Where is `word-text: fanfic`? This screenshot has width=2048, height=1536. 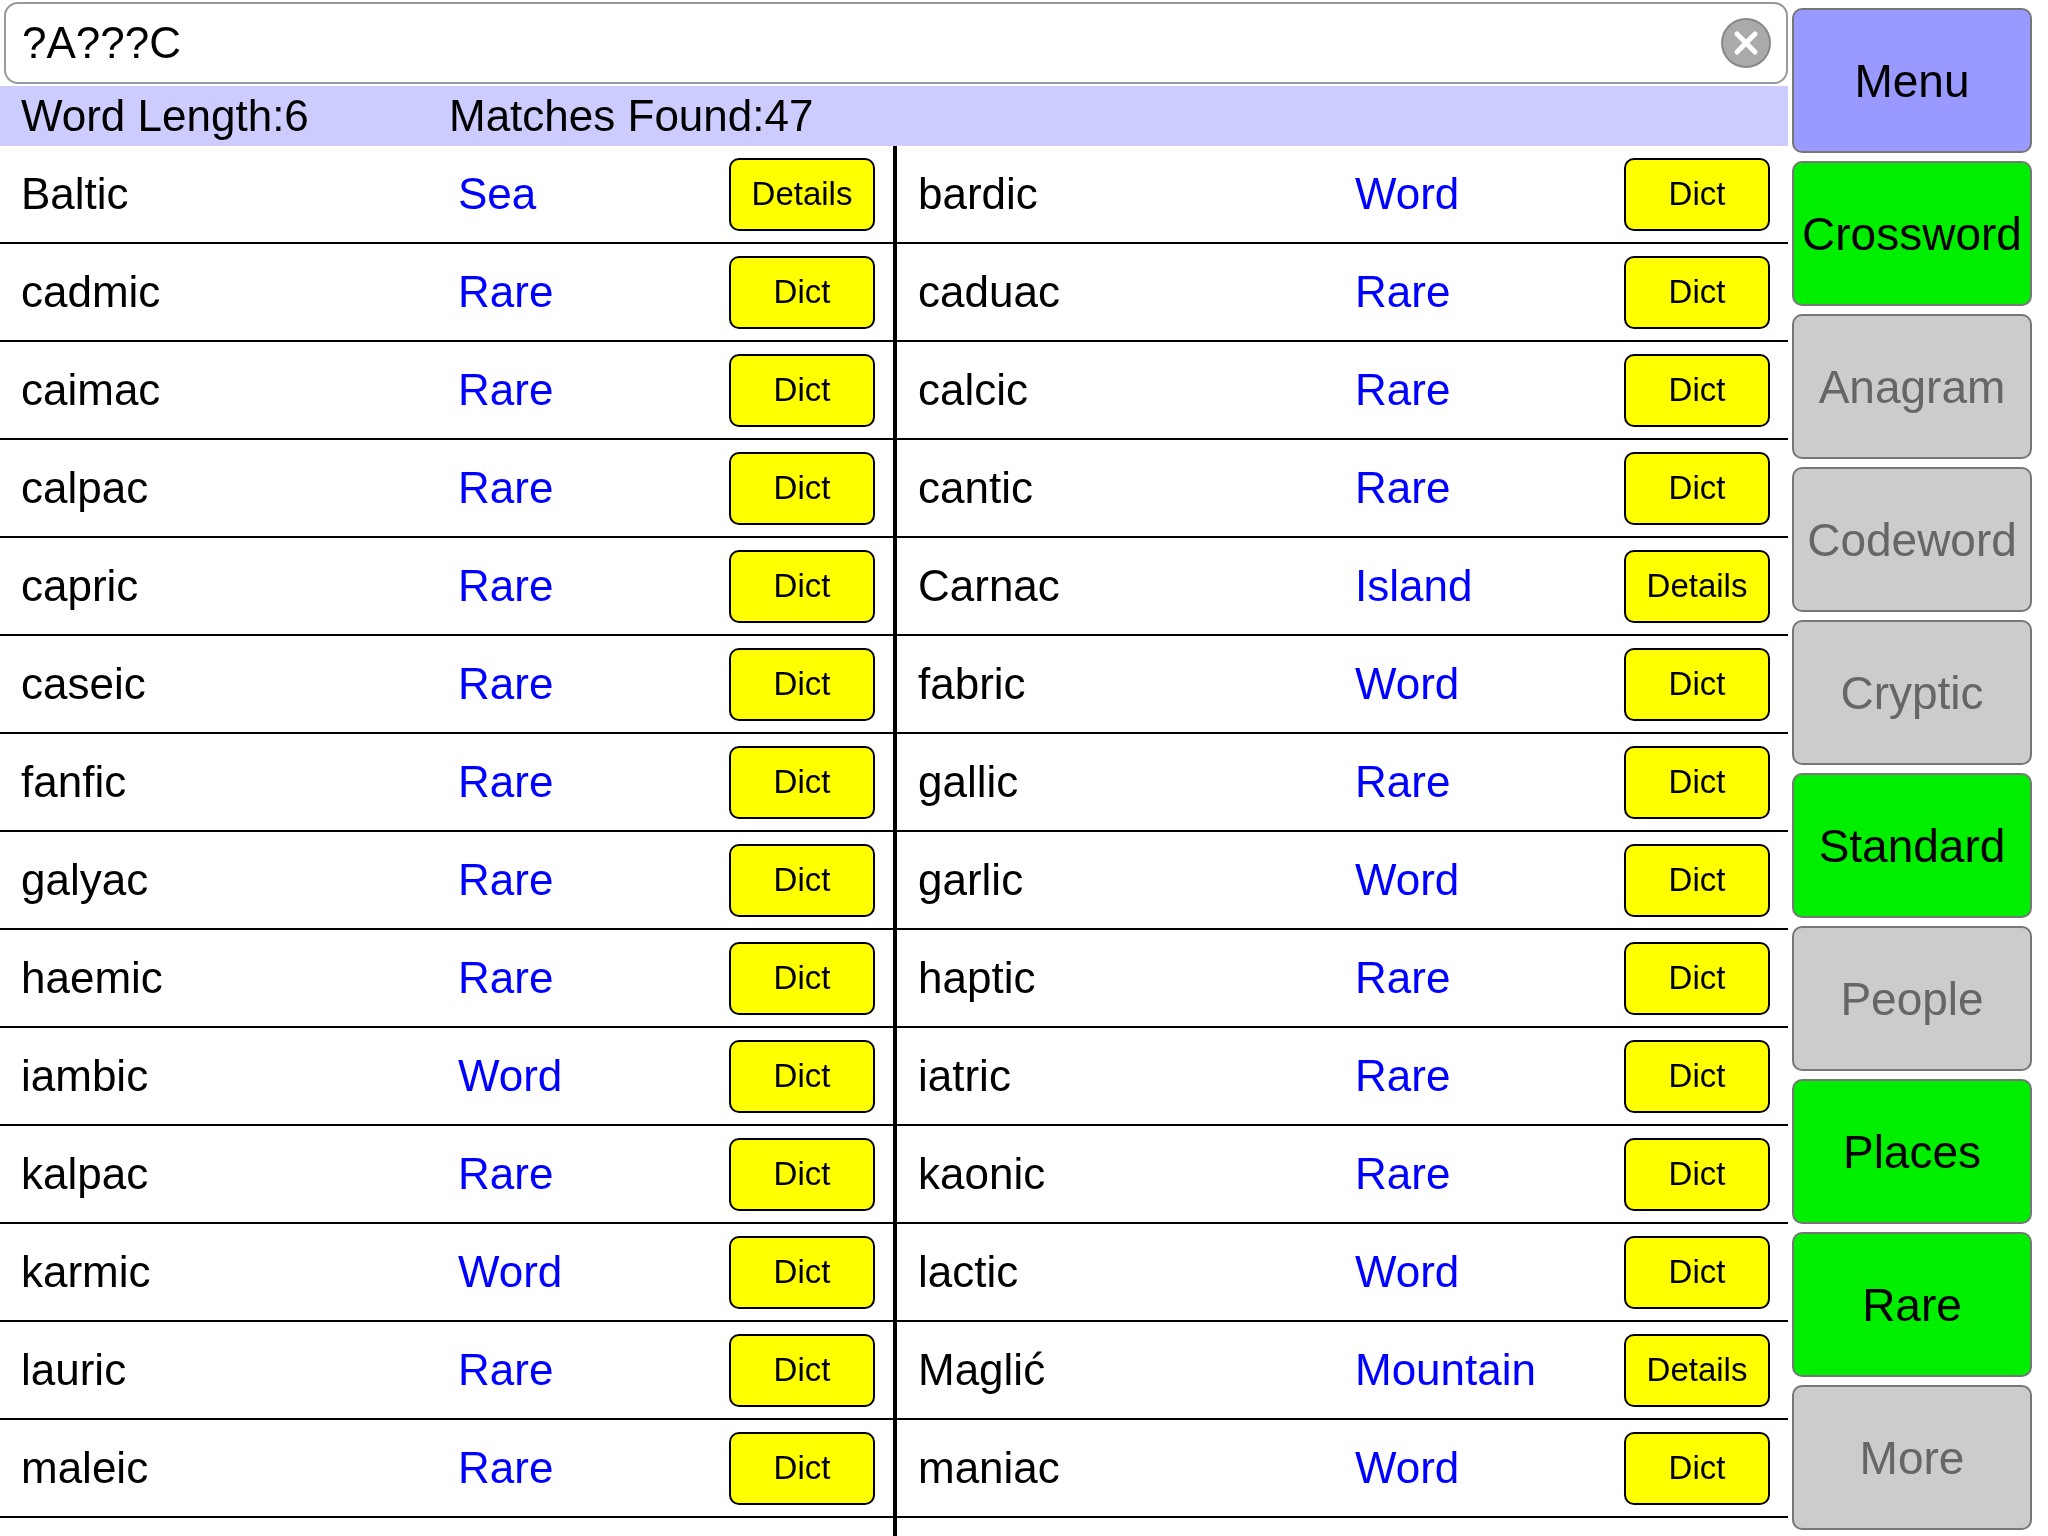 word-text: fanfic is located at coordinates (74, 782).